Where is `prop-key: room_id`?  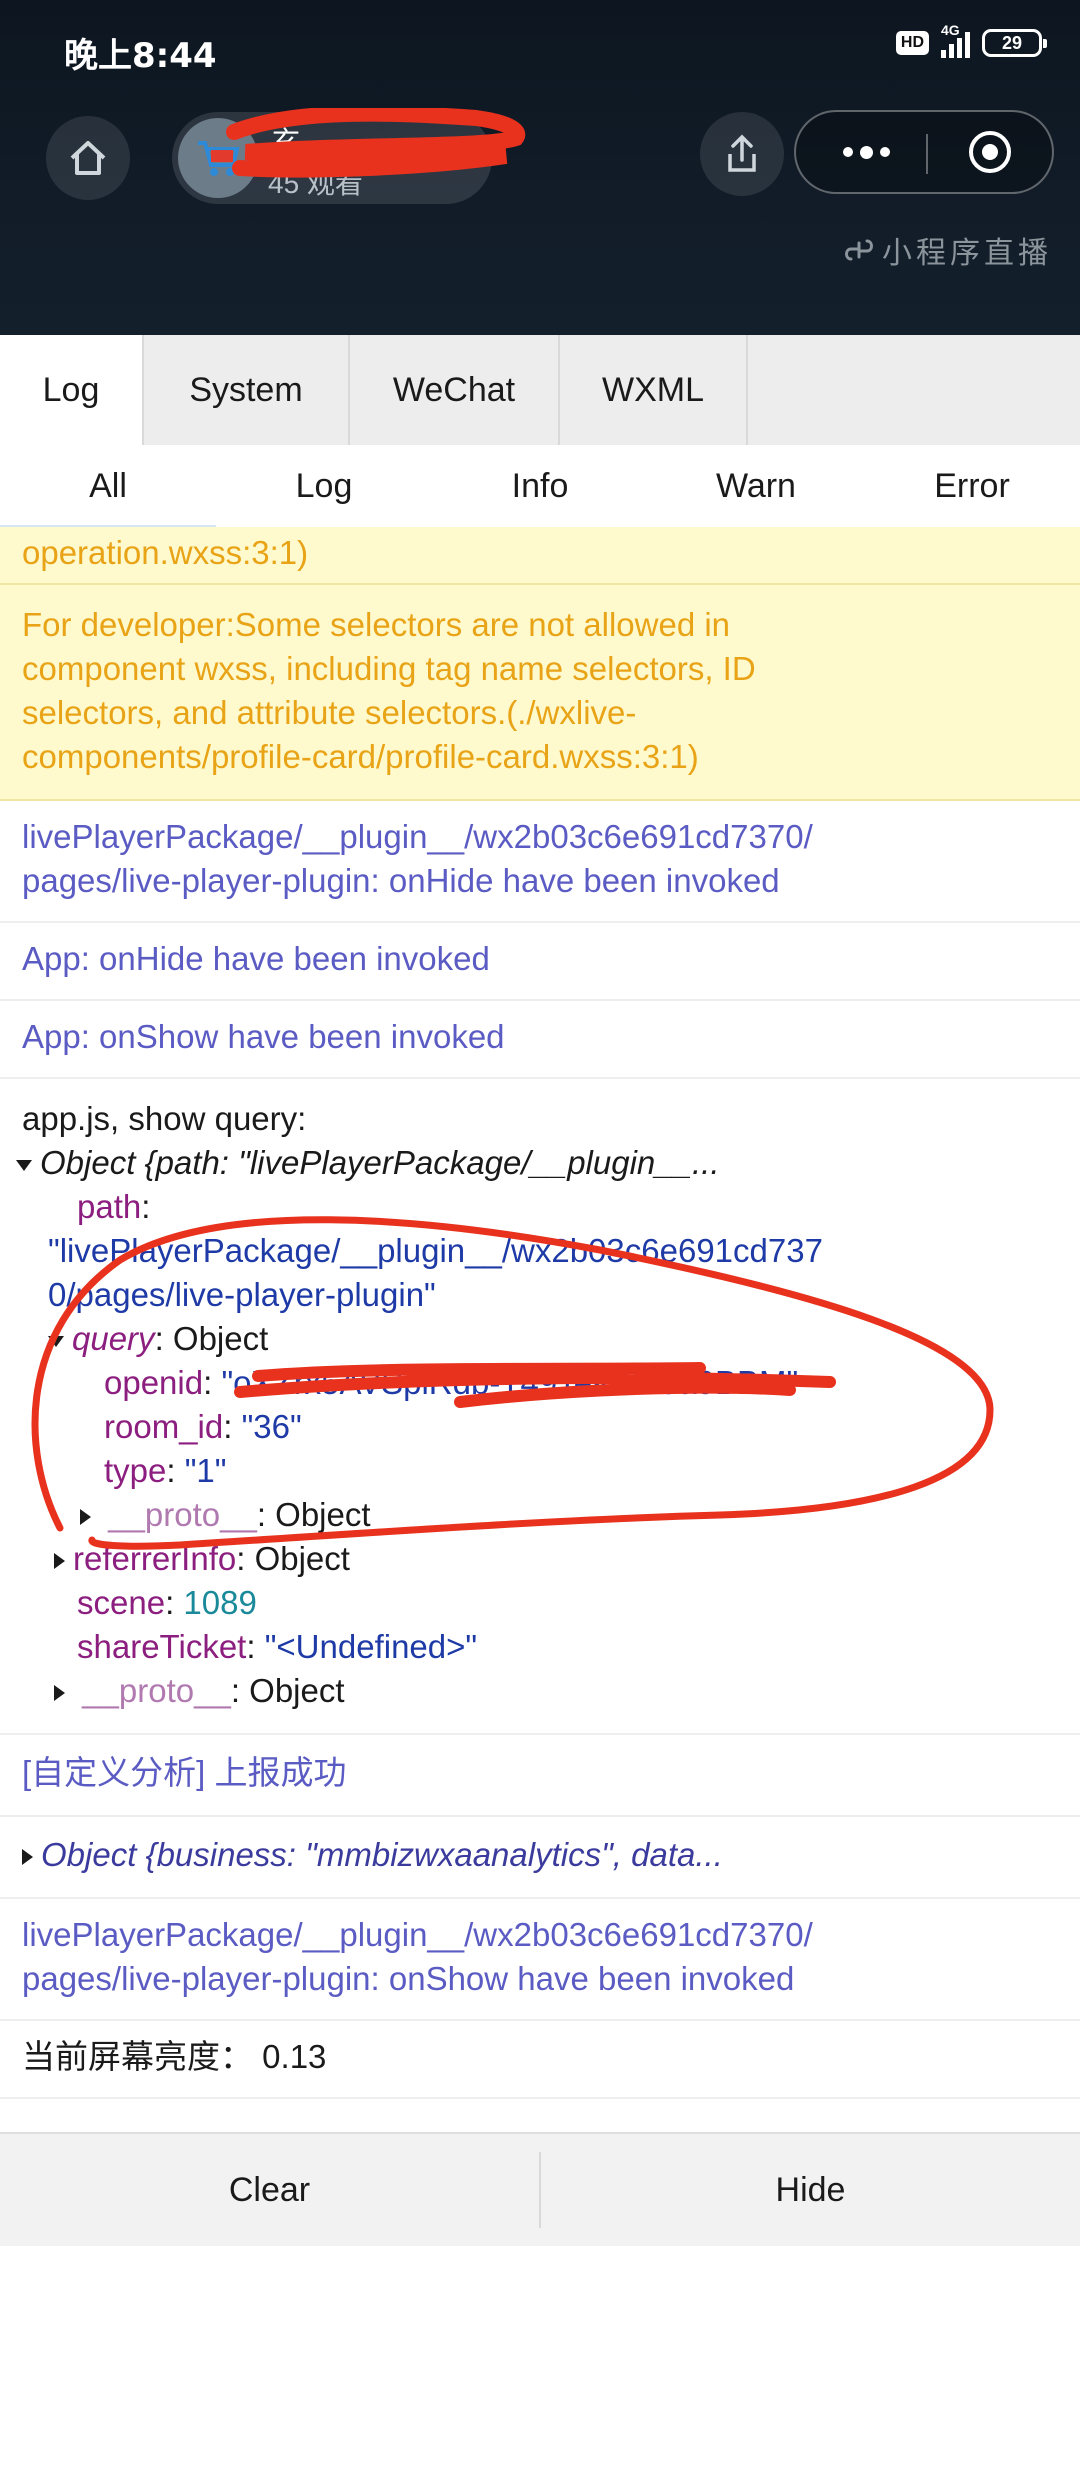
prop-key: room_id is located at coordinates (164, 1426).